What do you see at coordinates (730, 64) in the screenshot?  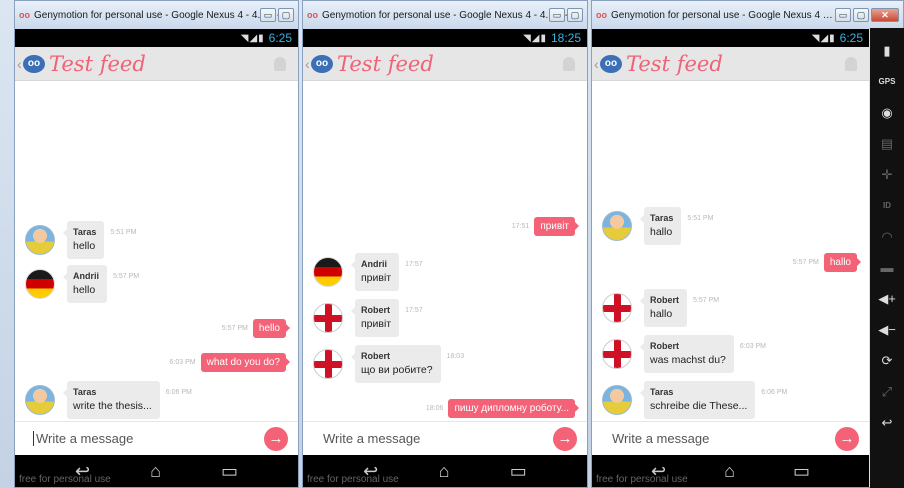 I see `action-bar: ‹ oo Test feed` at bounding box center [730, 64].